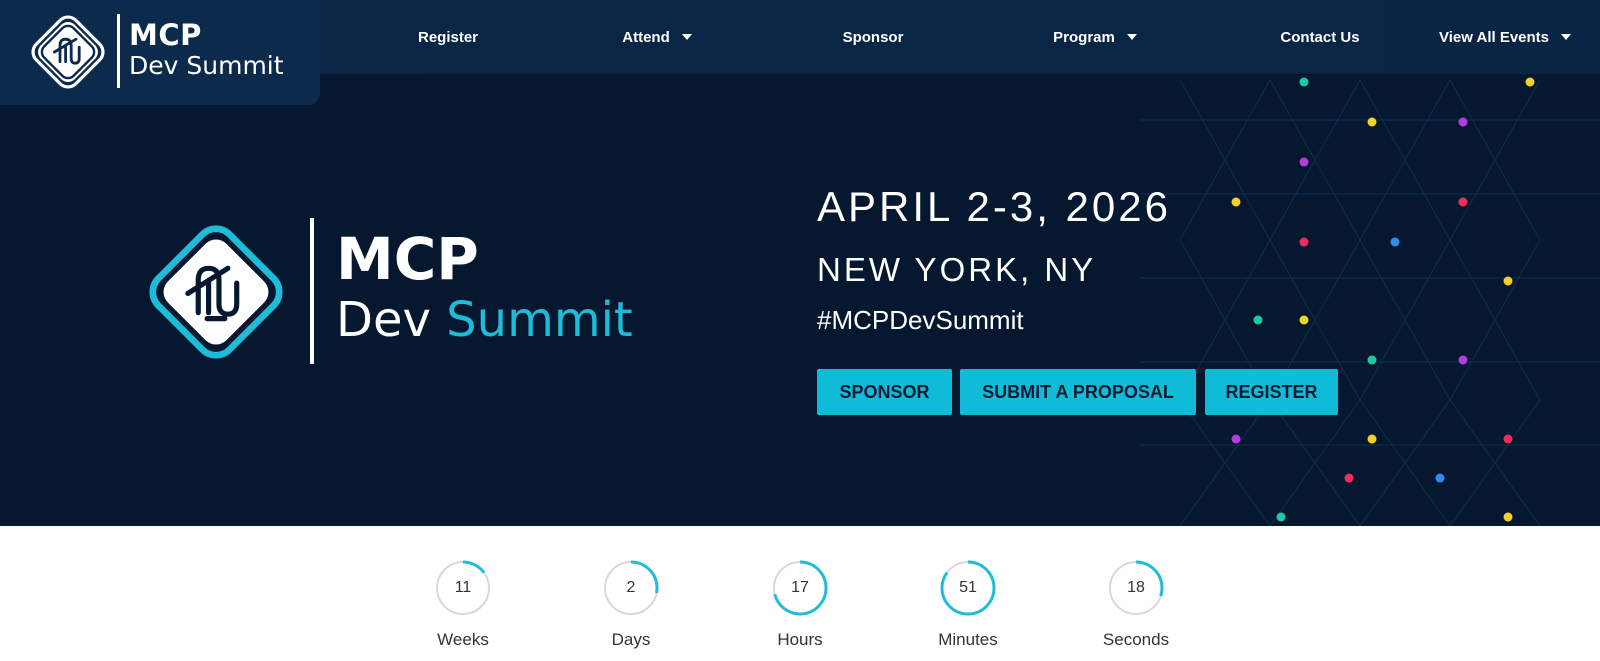 The height and width of the screenshot is (661, 1600). I want to click on countdown-label: Weeks, so click(463, 639).